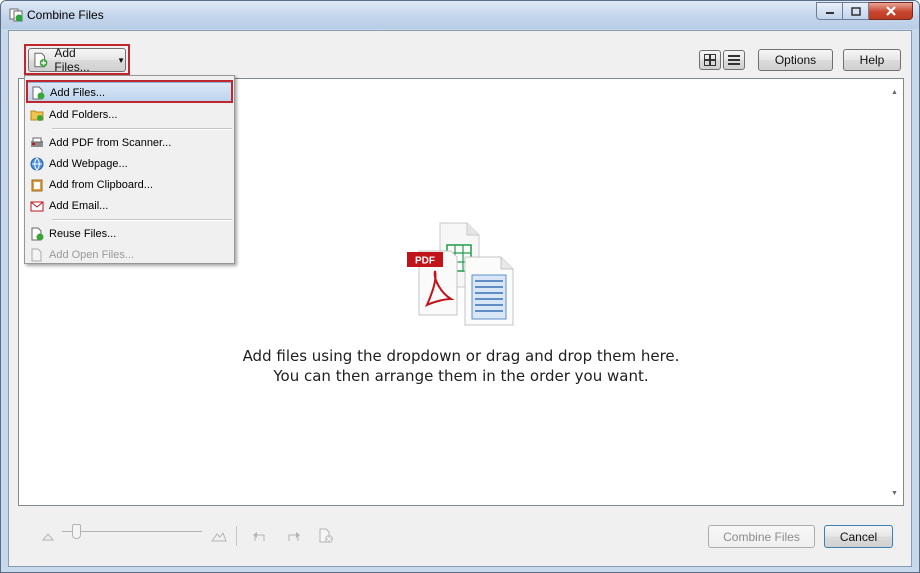 This screenshot has width=920, height=573. I want to click on options-label: Options, so click(795, 60).